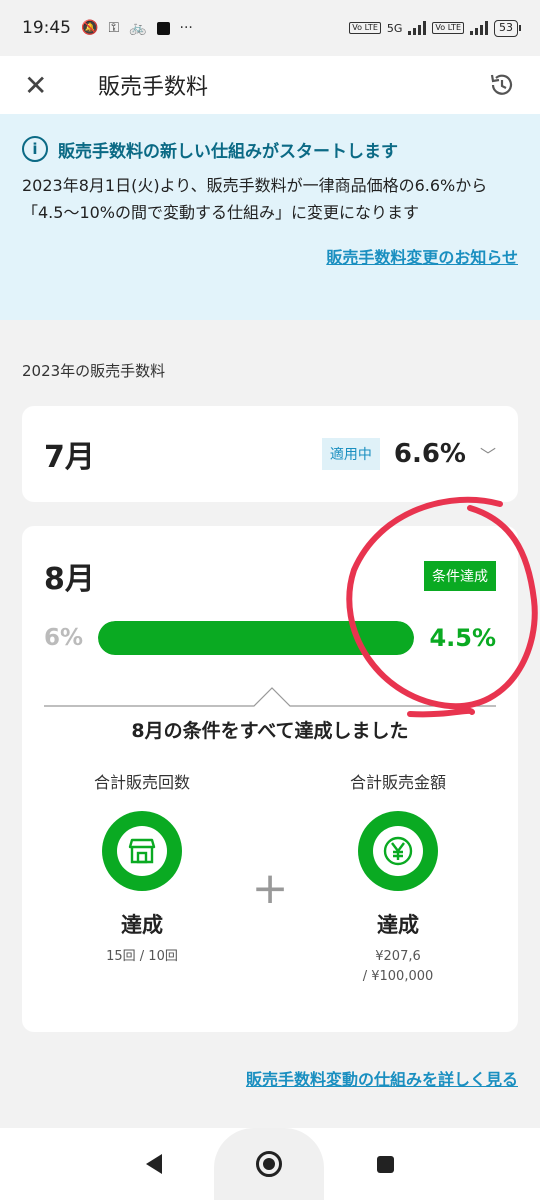  Describe the element at coordinates (44, 85) in the screenshot. I see `close-icon: ✕` at that location.